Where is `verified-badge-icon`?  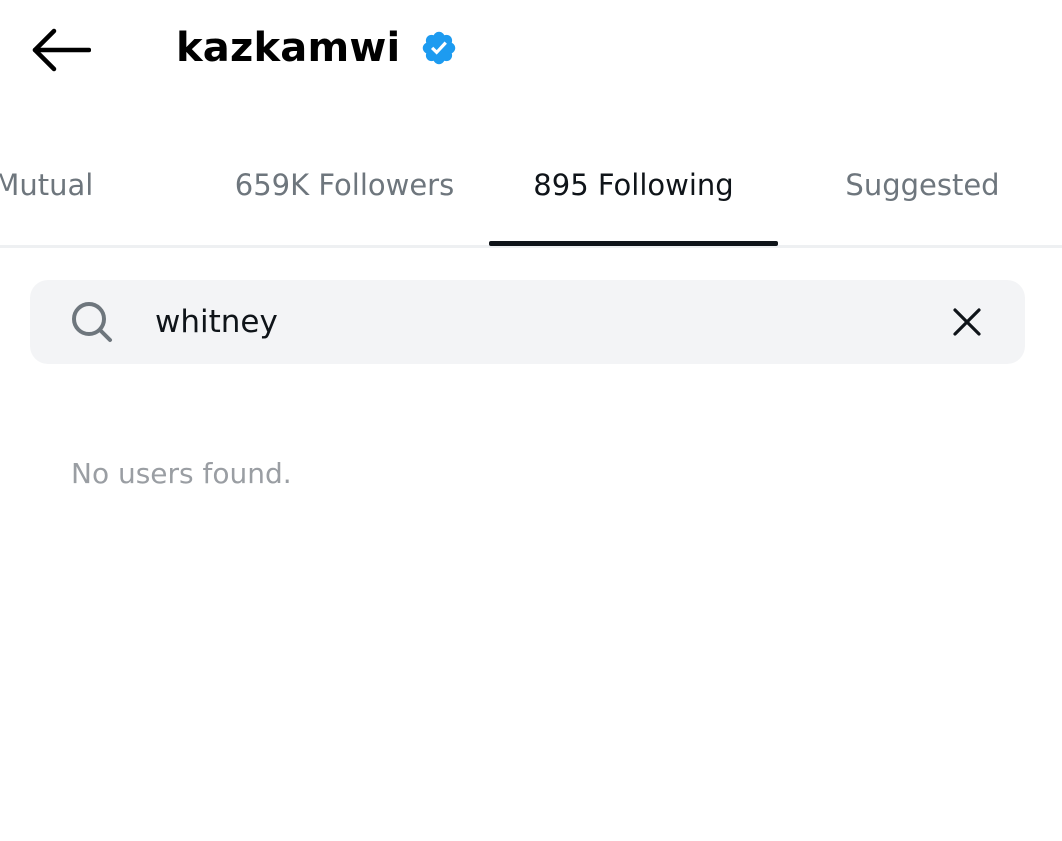
verified-badge-icon is located at coordinates (439, 48).